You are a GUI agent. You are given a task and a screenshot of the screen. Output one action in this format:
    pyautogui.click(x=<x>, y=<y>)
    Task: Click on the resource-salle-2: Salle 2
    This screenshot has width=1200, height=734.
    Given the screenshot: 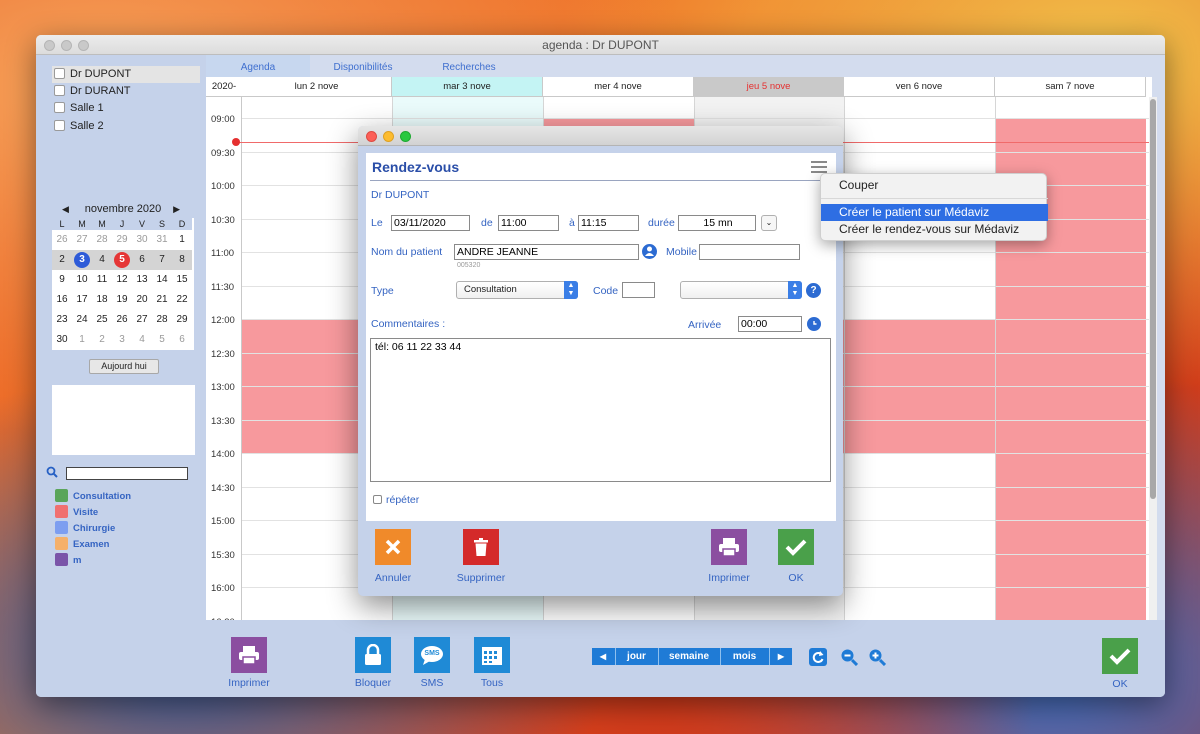 What is the action you would take?
    pyautogui.click(x=126, y=126)
    